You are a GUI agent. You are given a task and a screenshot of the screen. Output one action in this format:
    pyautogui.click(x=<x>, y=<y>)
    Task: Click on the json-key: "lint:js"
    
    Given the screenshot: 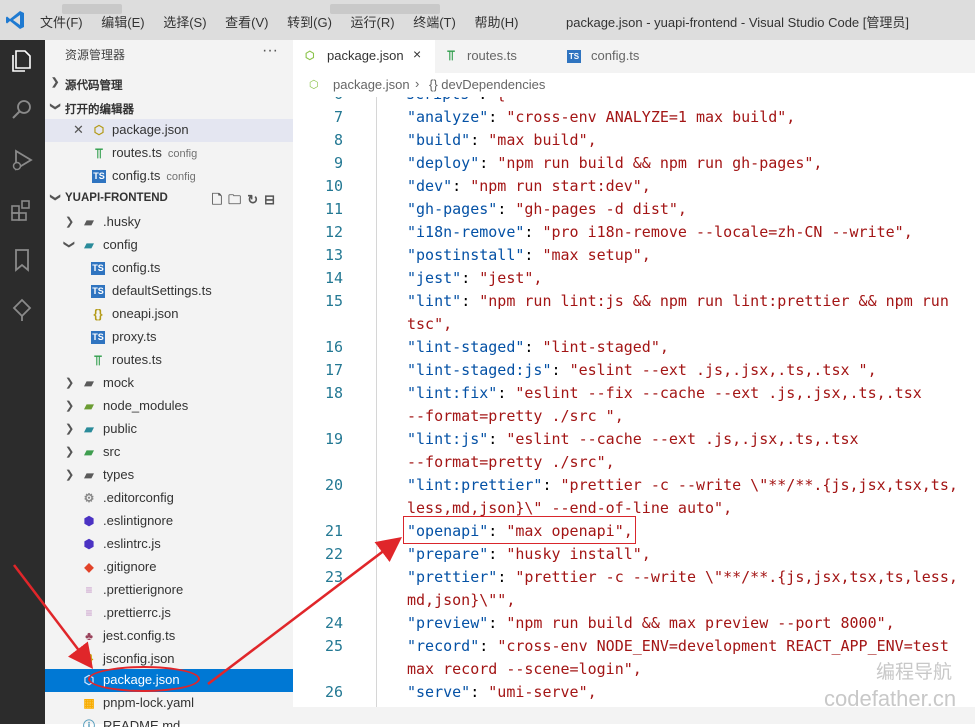 What is the action you would take?
    pyautogui.click(x=448, y=439)
    